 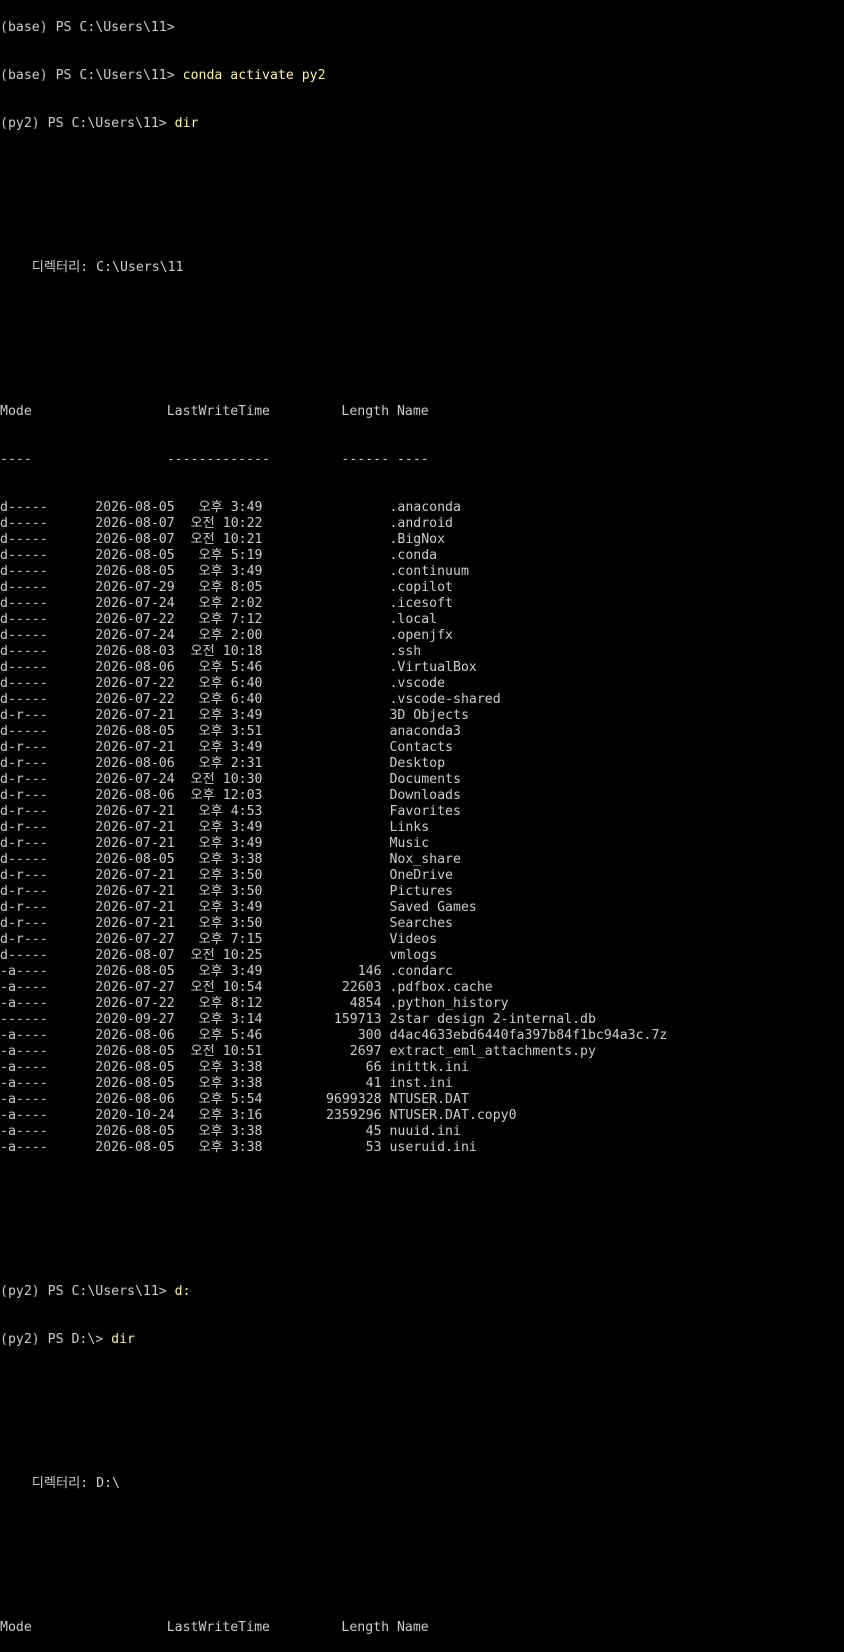 What do you see at coordinates (230, 1131) in the screenshot?
I see `listing-row: -a---- 2026-08-05 오후 3:38 45 nuuid.ini` at bounding box center [230, 1131].